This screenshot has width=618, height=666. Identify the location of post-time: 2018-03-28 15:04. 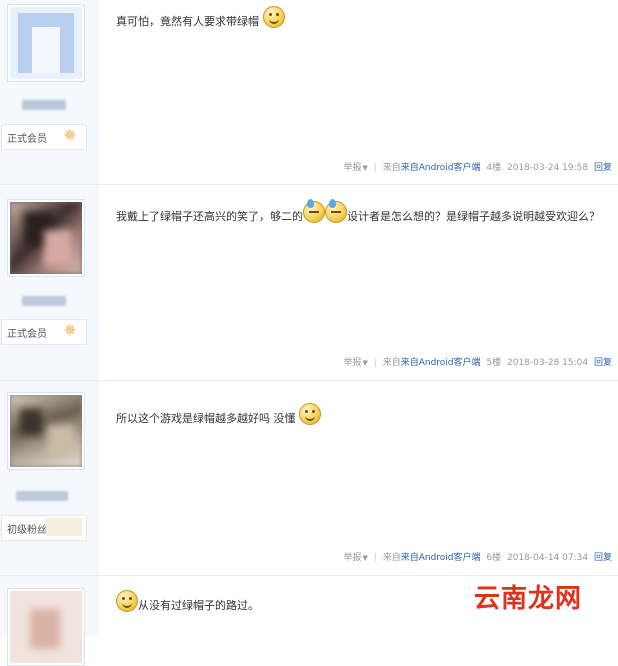
(548, 363).